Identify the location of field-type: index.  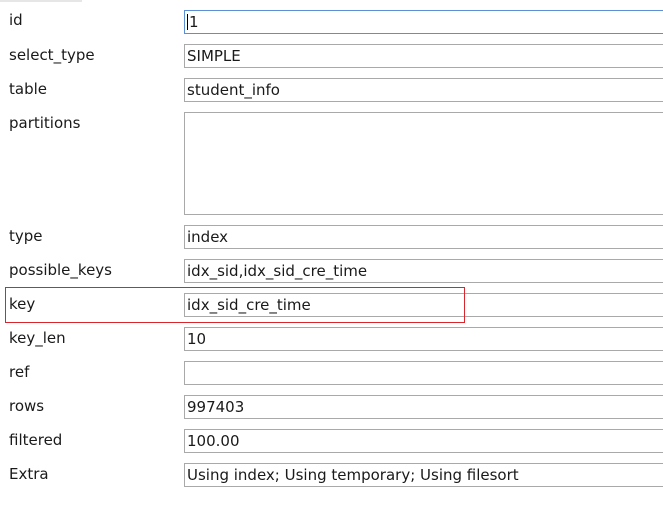
(423, 237).